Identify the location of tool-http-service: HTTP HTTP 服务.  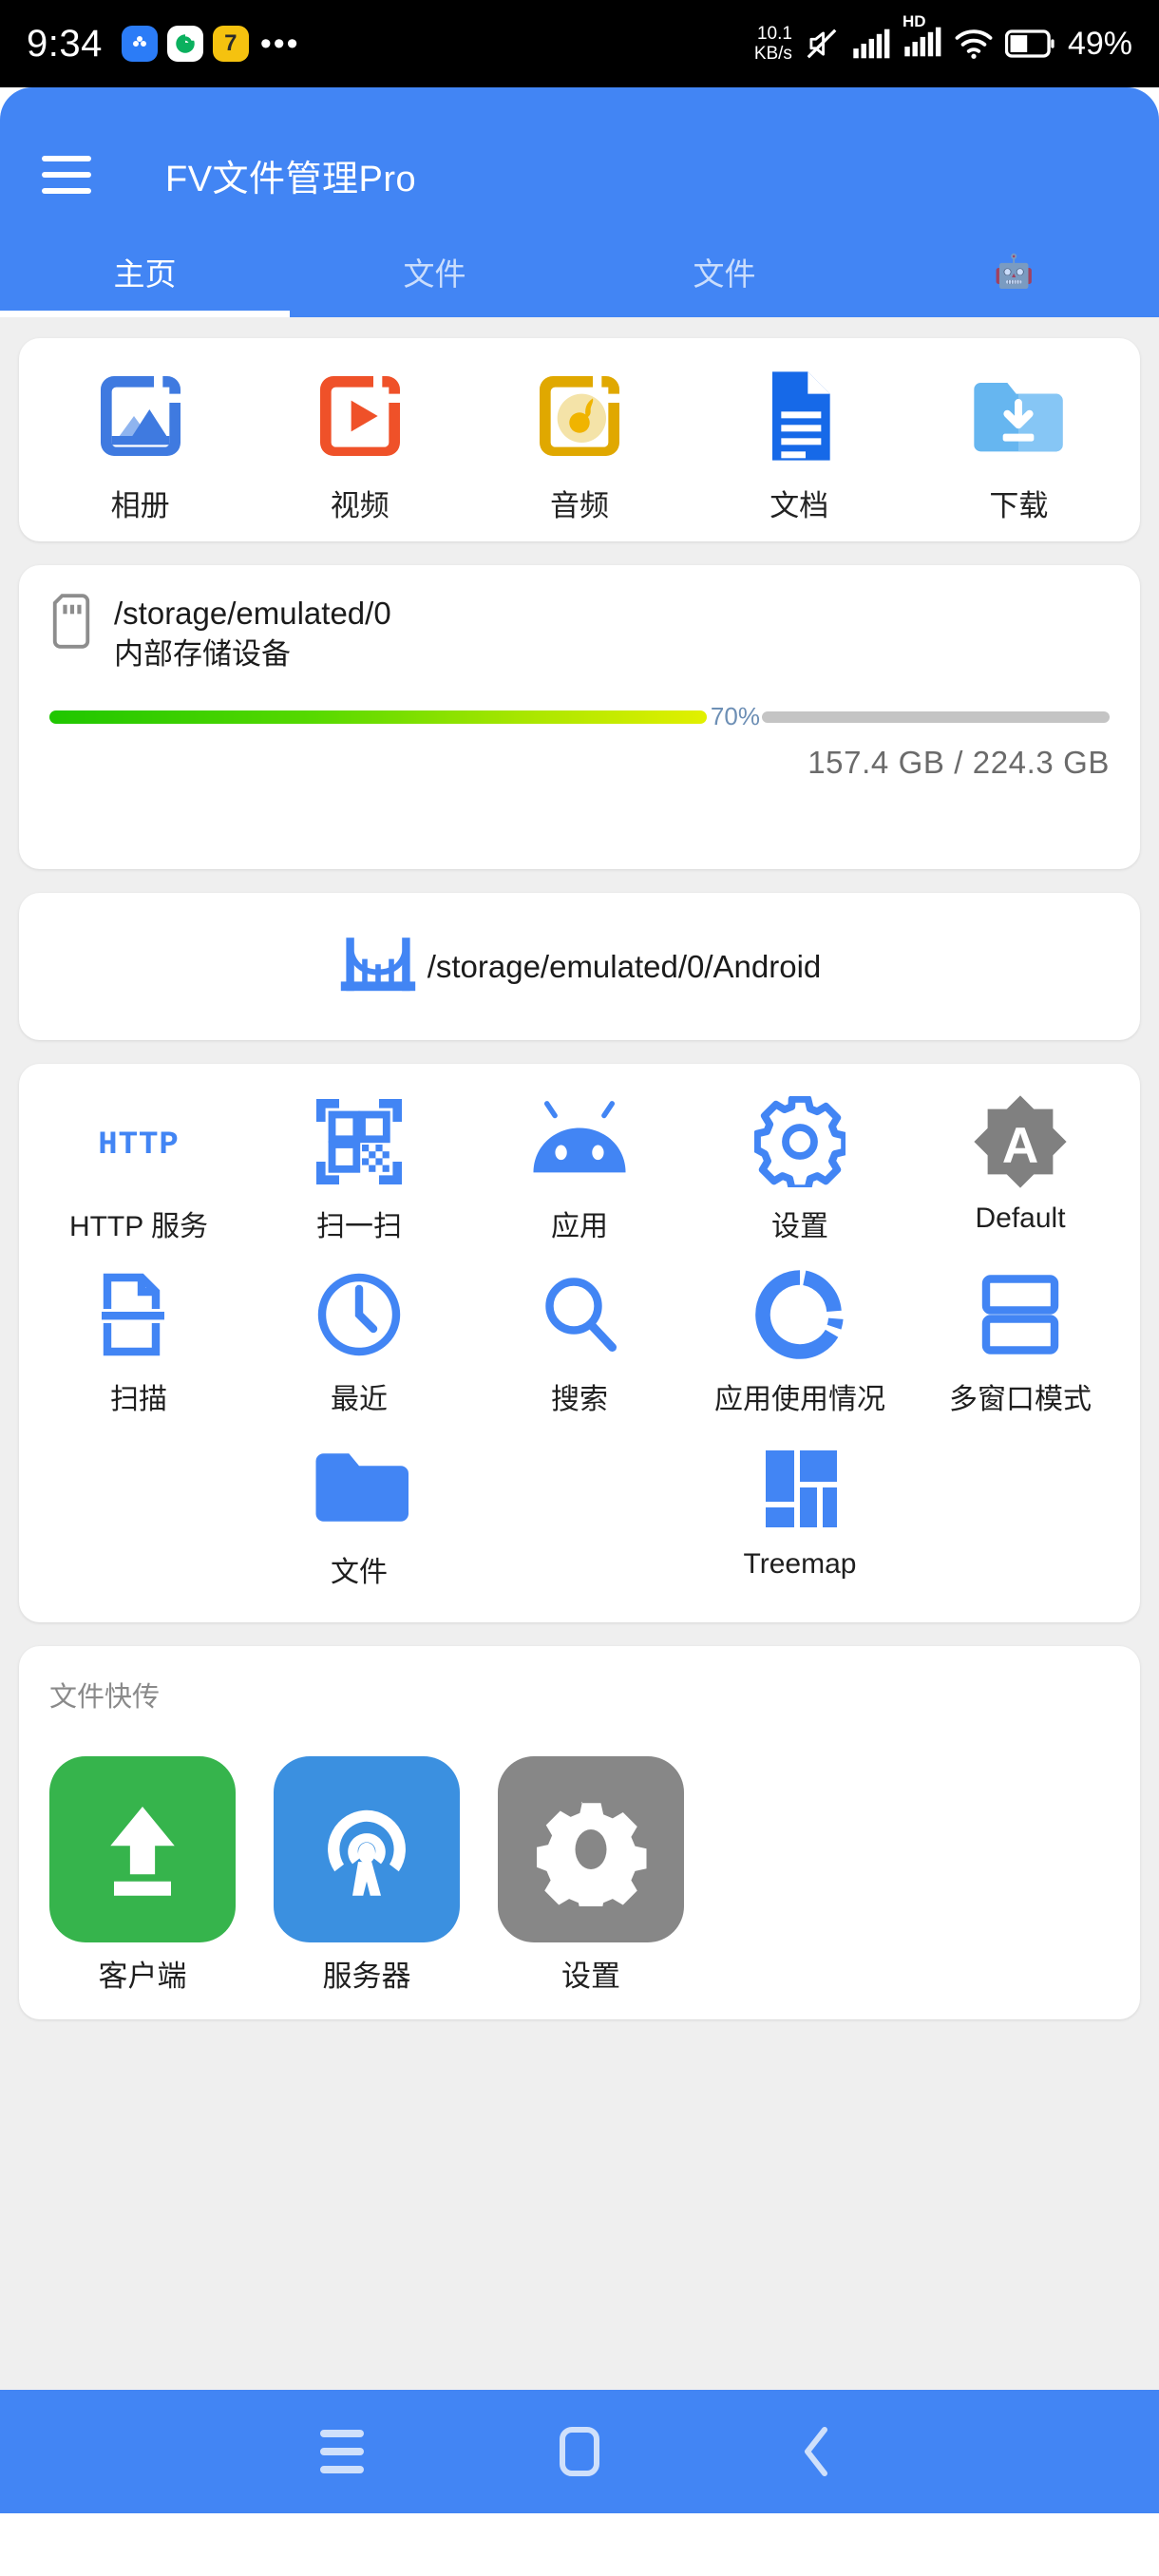
(138, 1170).